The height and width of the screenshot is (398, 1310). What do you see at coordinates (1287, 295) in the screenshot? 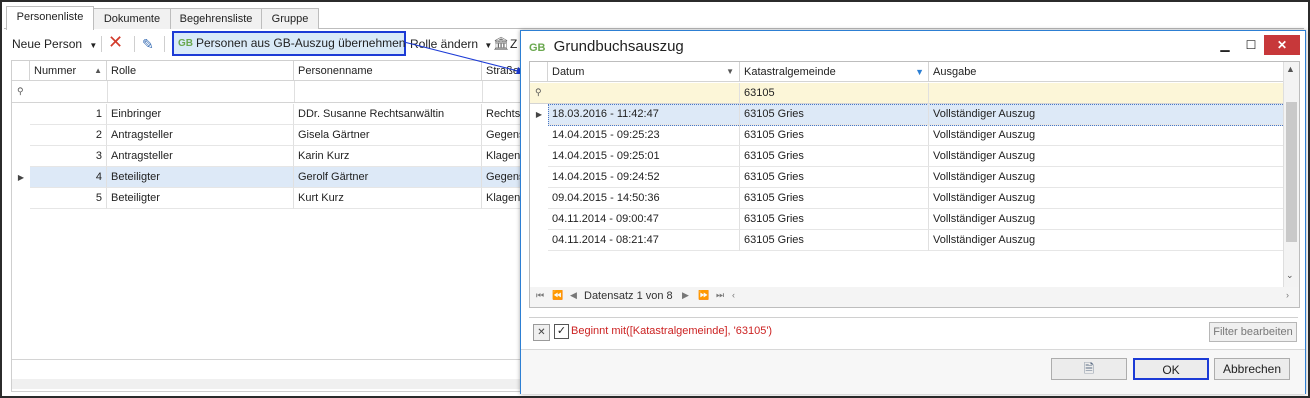
I see `scroll-right-icon: ›` at bounding box center [1287, 295].